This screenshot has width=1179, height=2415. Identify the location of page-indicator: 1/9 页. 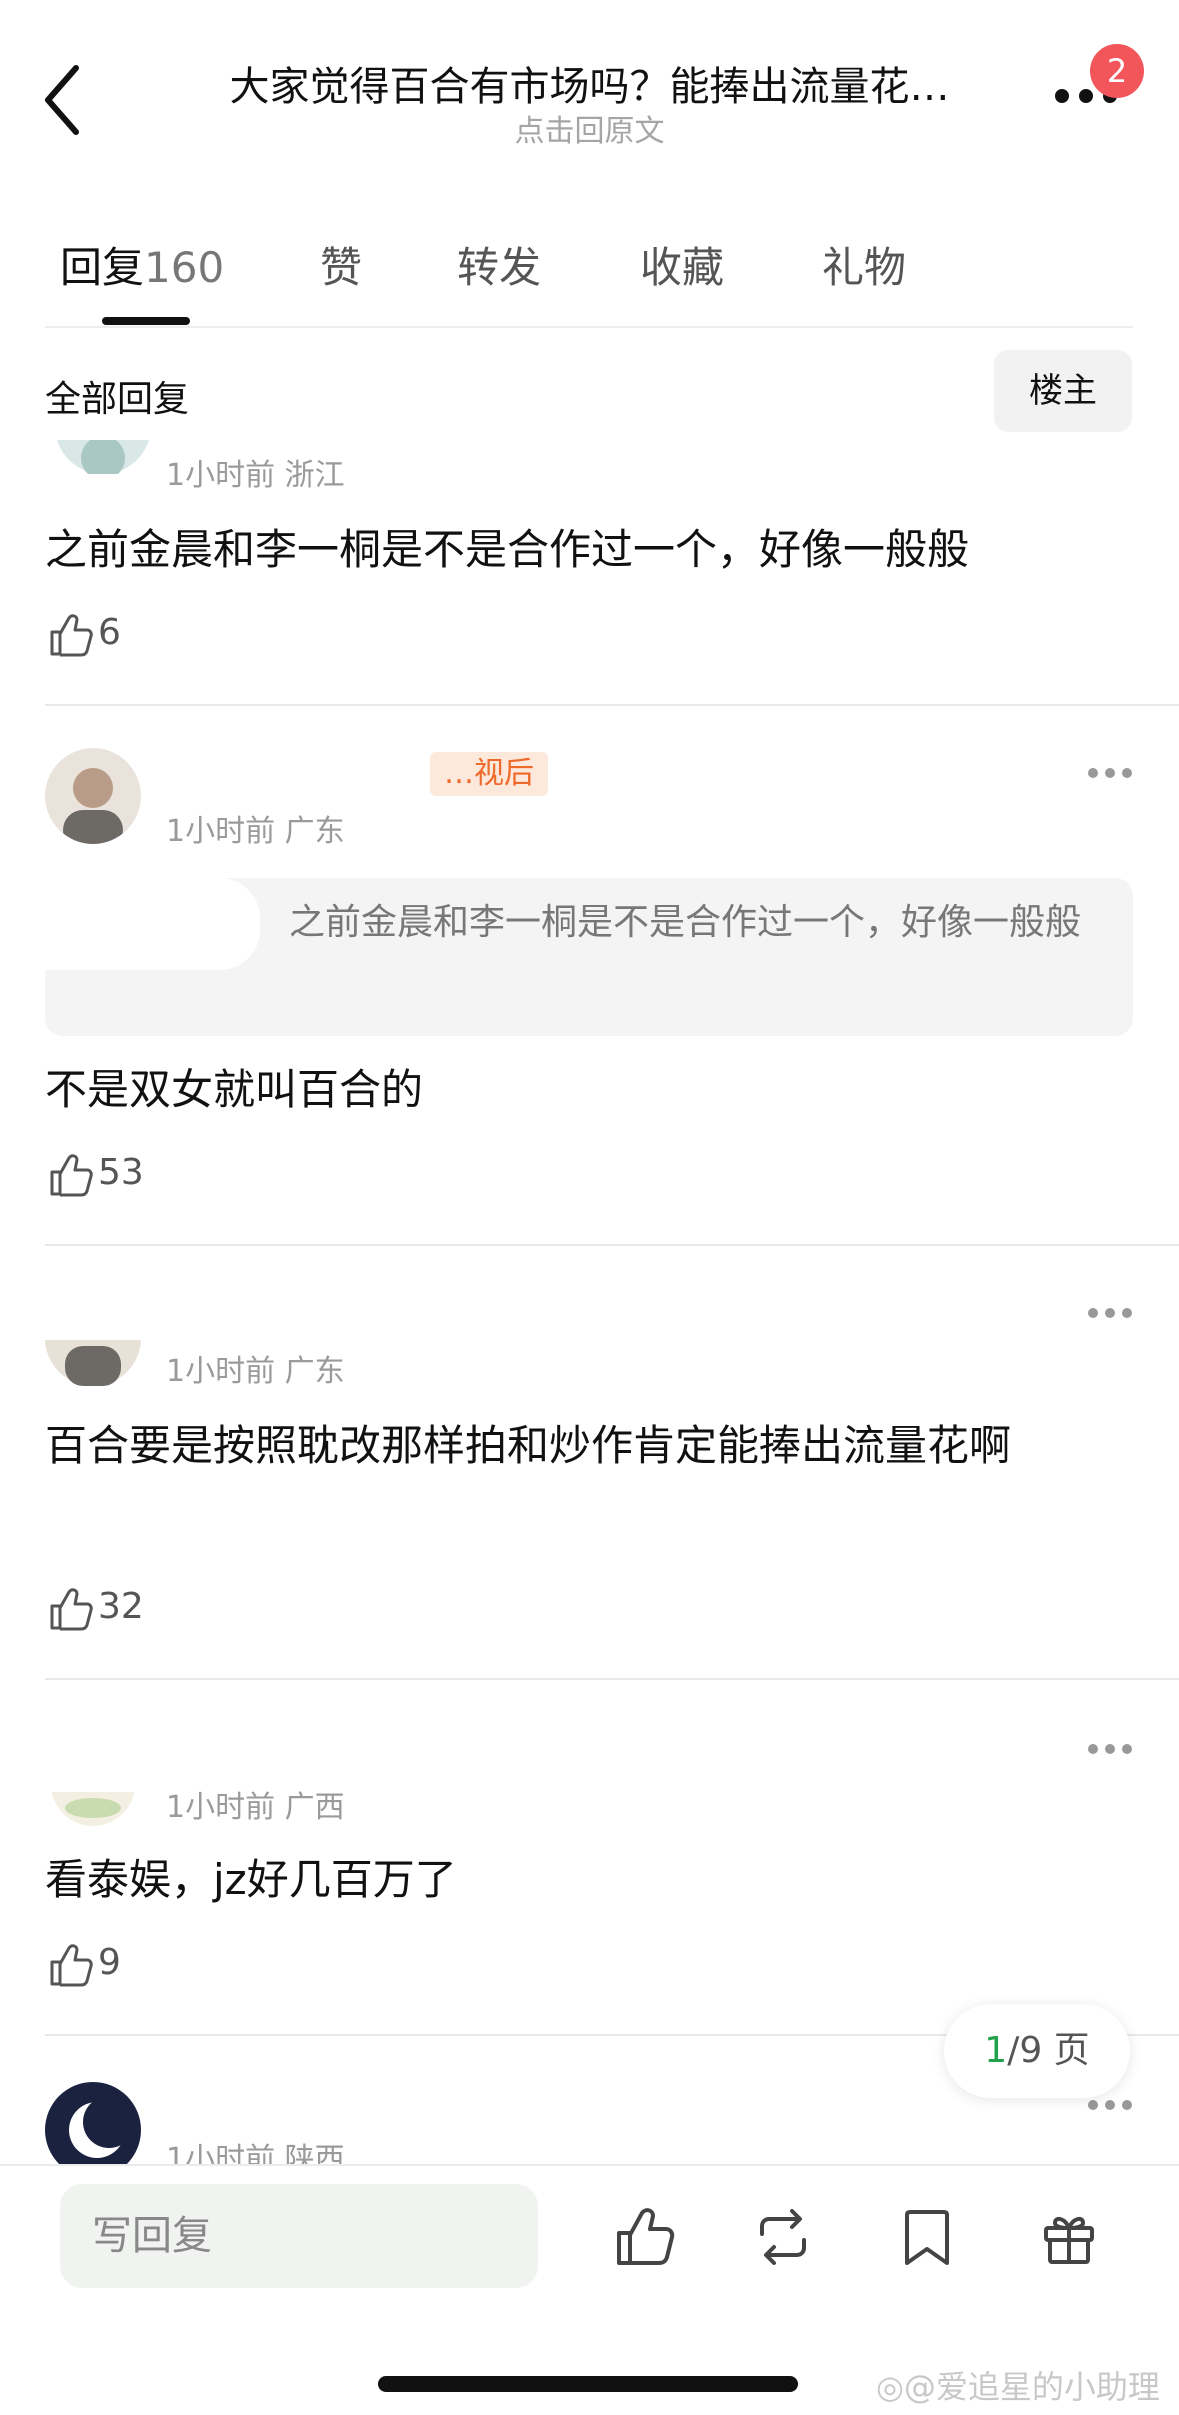
(1037, 2051).